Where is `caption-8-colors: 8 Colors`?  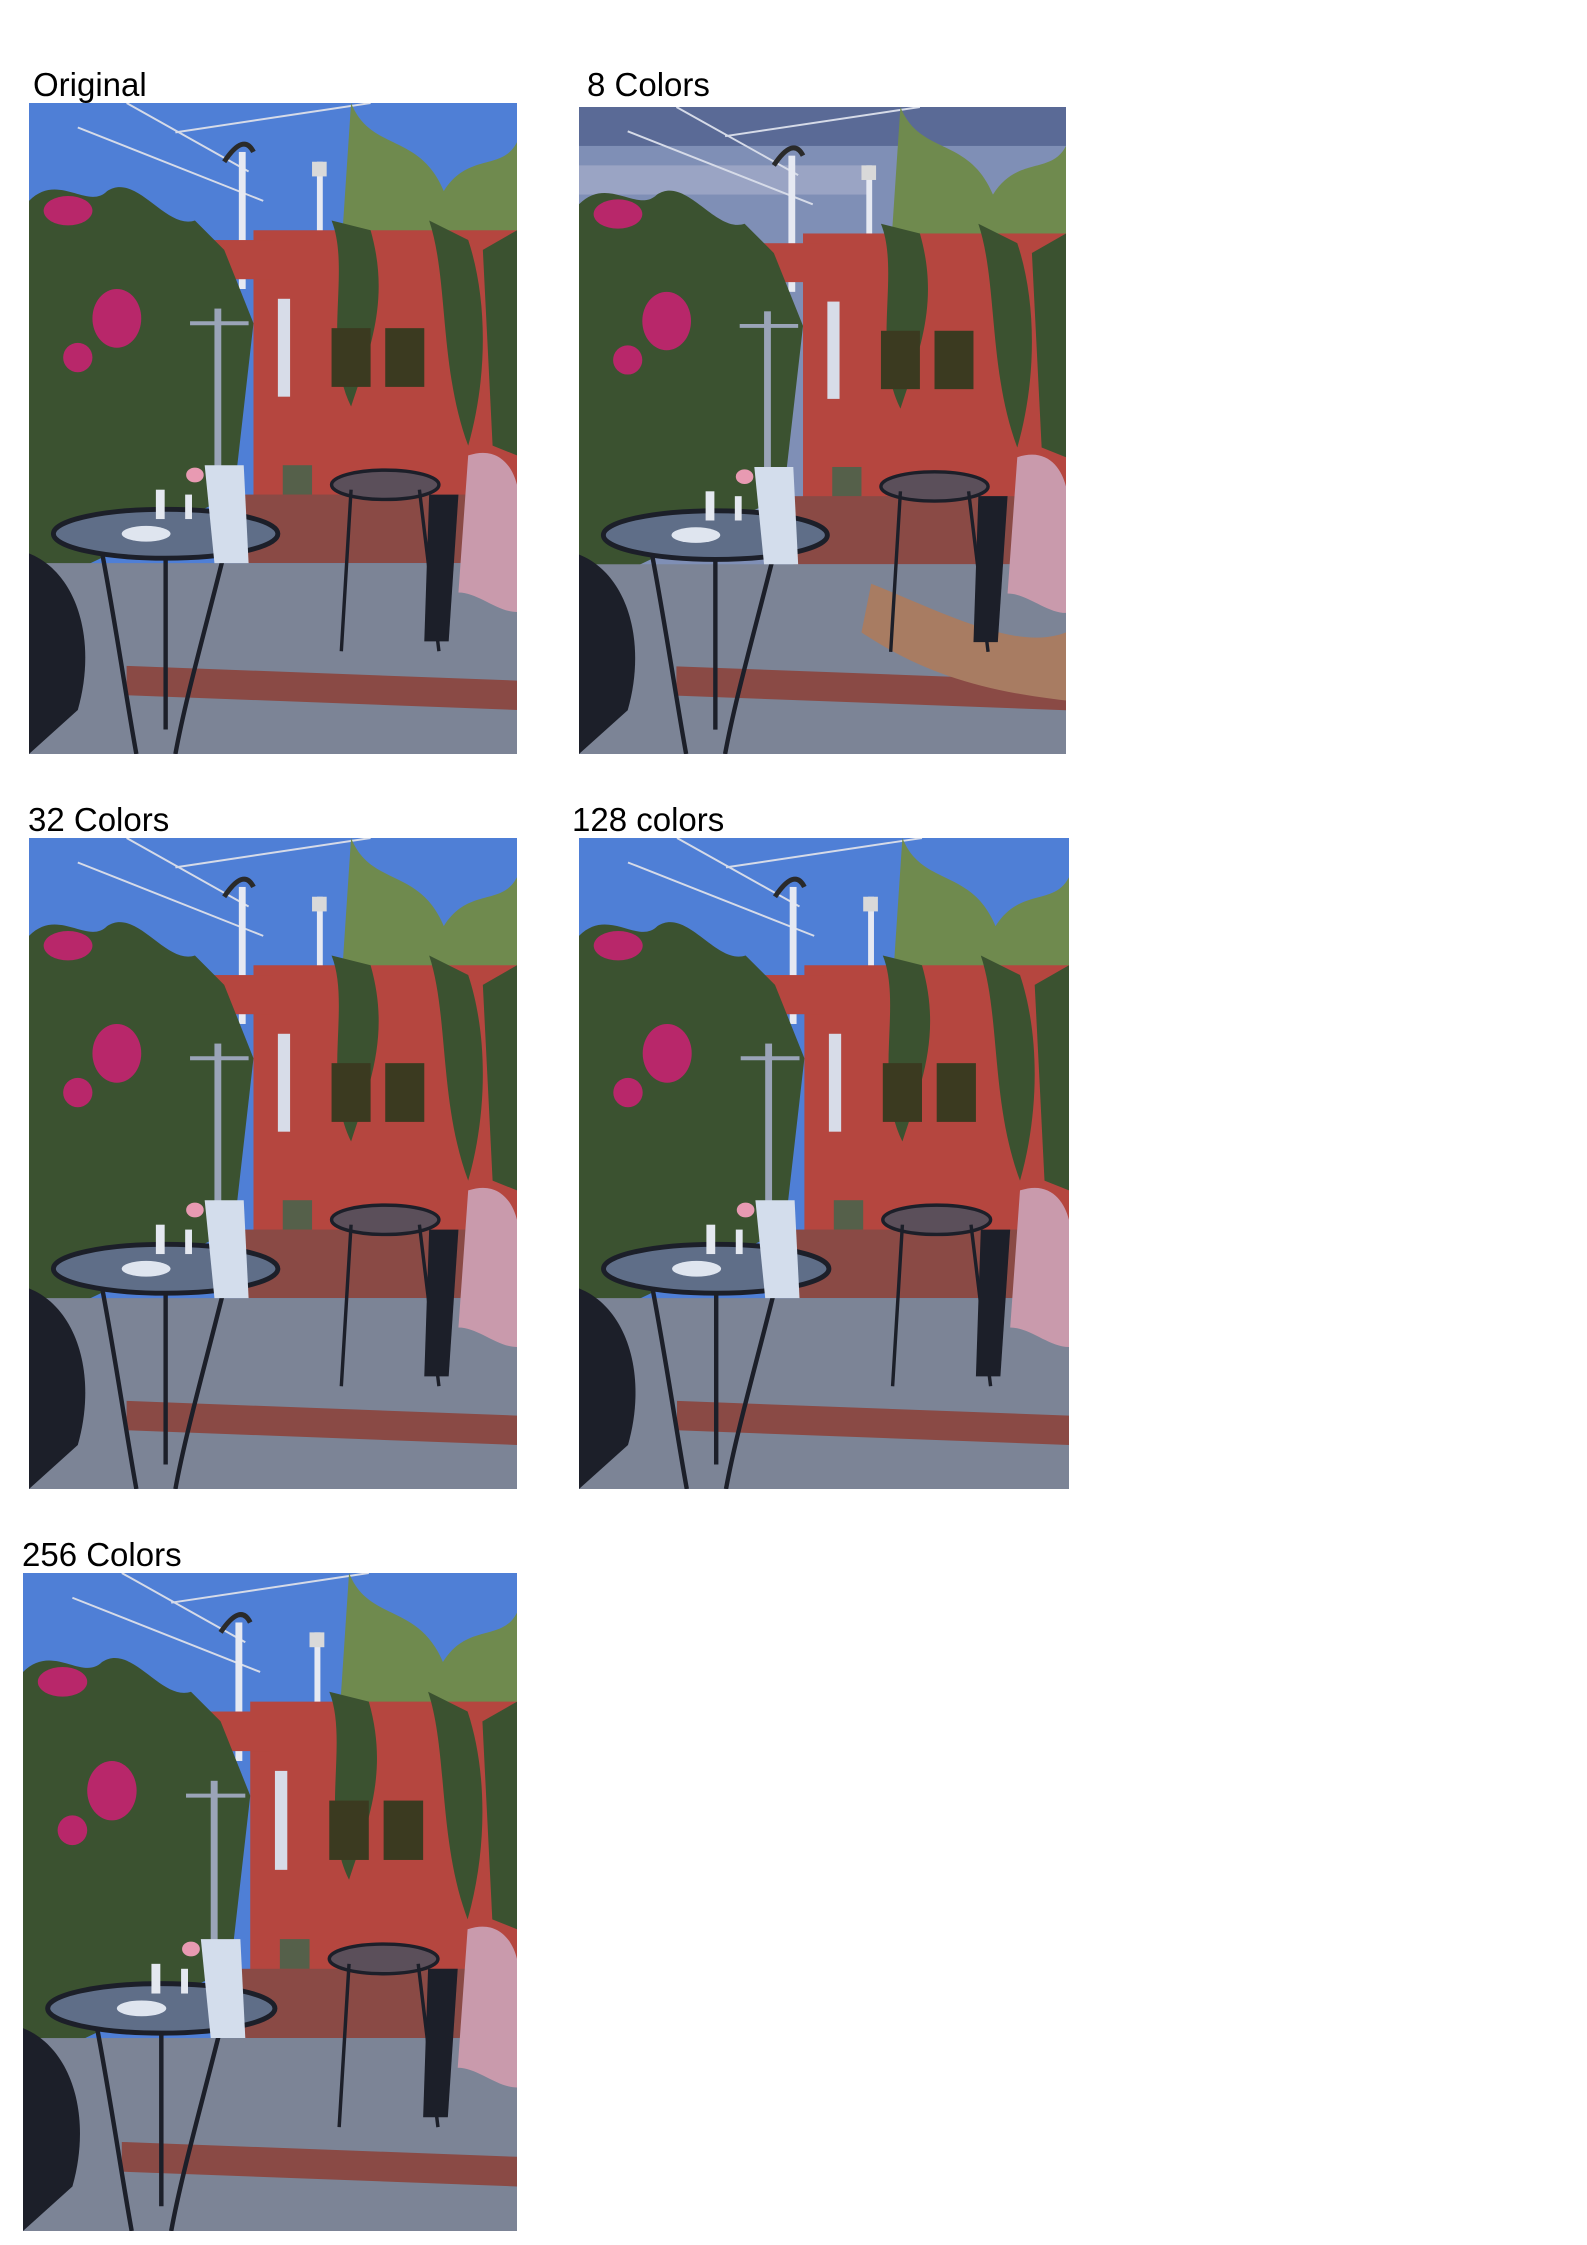
caption-8-colors: 8 Colors is located at coordinates (648, 84).